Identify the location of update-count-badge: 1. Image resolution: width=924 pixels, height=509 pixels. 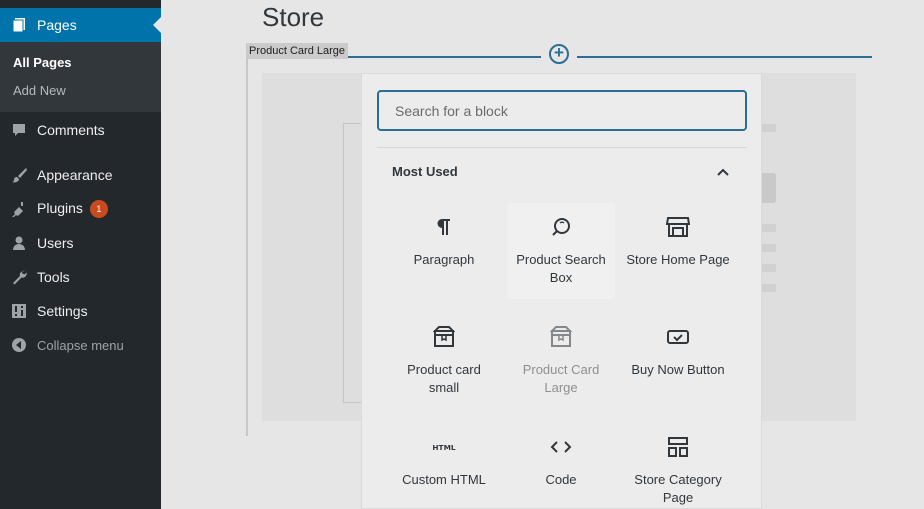
(98, 209).